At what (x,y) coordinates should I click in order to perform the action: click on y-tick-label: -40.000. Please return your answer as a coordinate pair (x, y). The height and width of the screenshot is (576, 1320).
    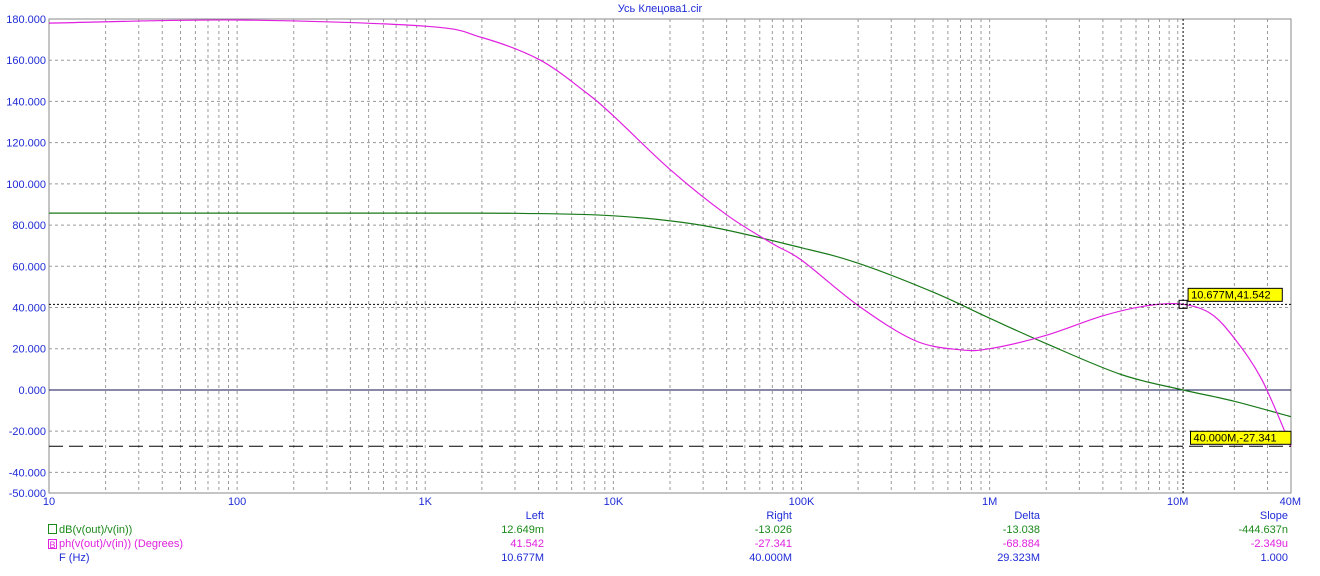
    Looking at the image, I should click on (27, 473).